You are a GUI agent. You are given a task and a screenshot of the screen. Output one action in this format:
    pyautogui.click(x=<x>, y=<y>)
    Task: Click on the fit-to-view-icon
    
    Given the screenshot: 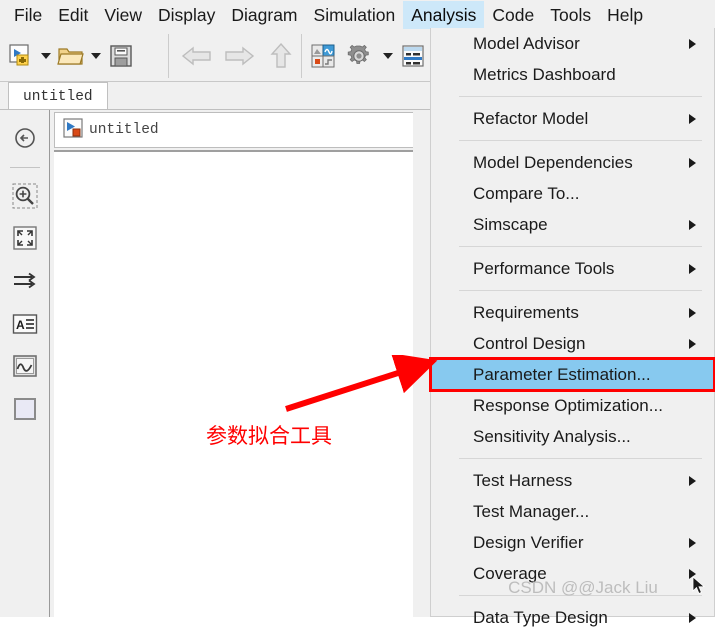 What is the action you would take?
    pyautogui.click(x=25, y=238)
    